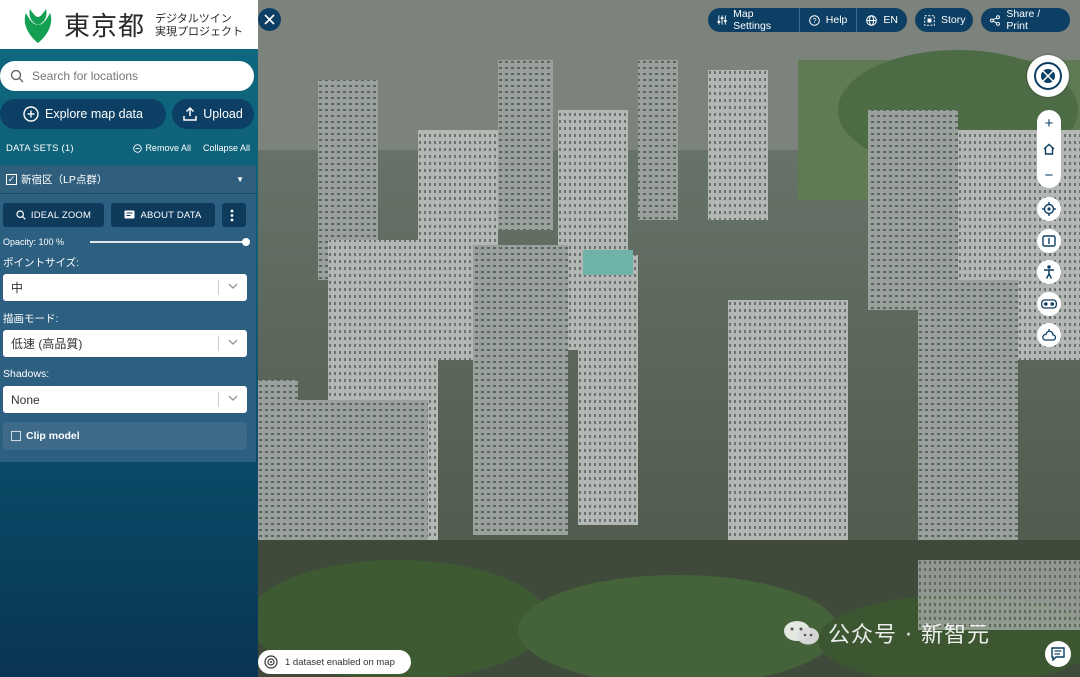 The height and width of the screenshot is (677, 1080). I want to click on zoom-out-button: −, so click(1049, 175).